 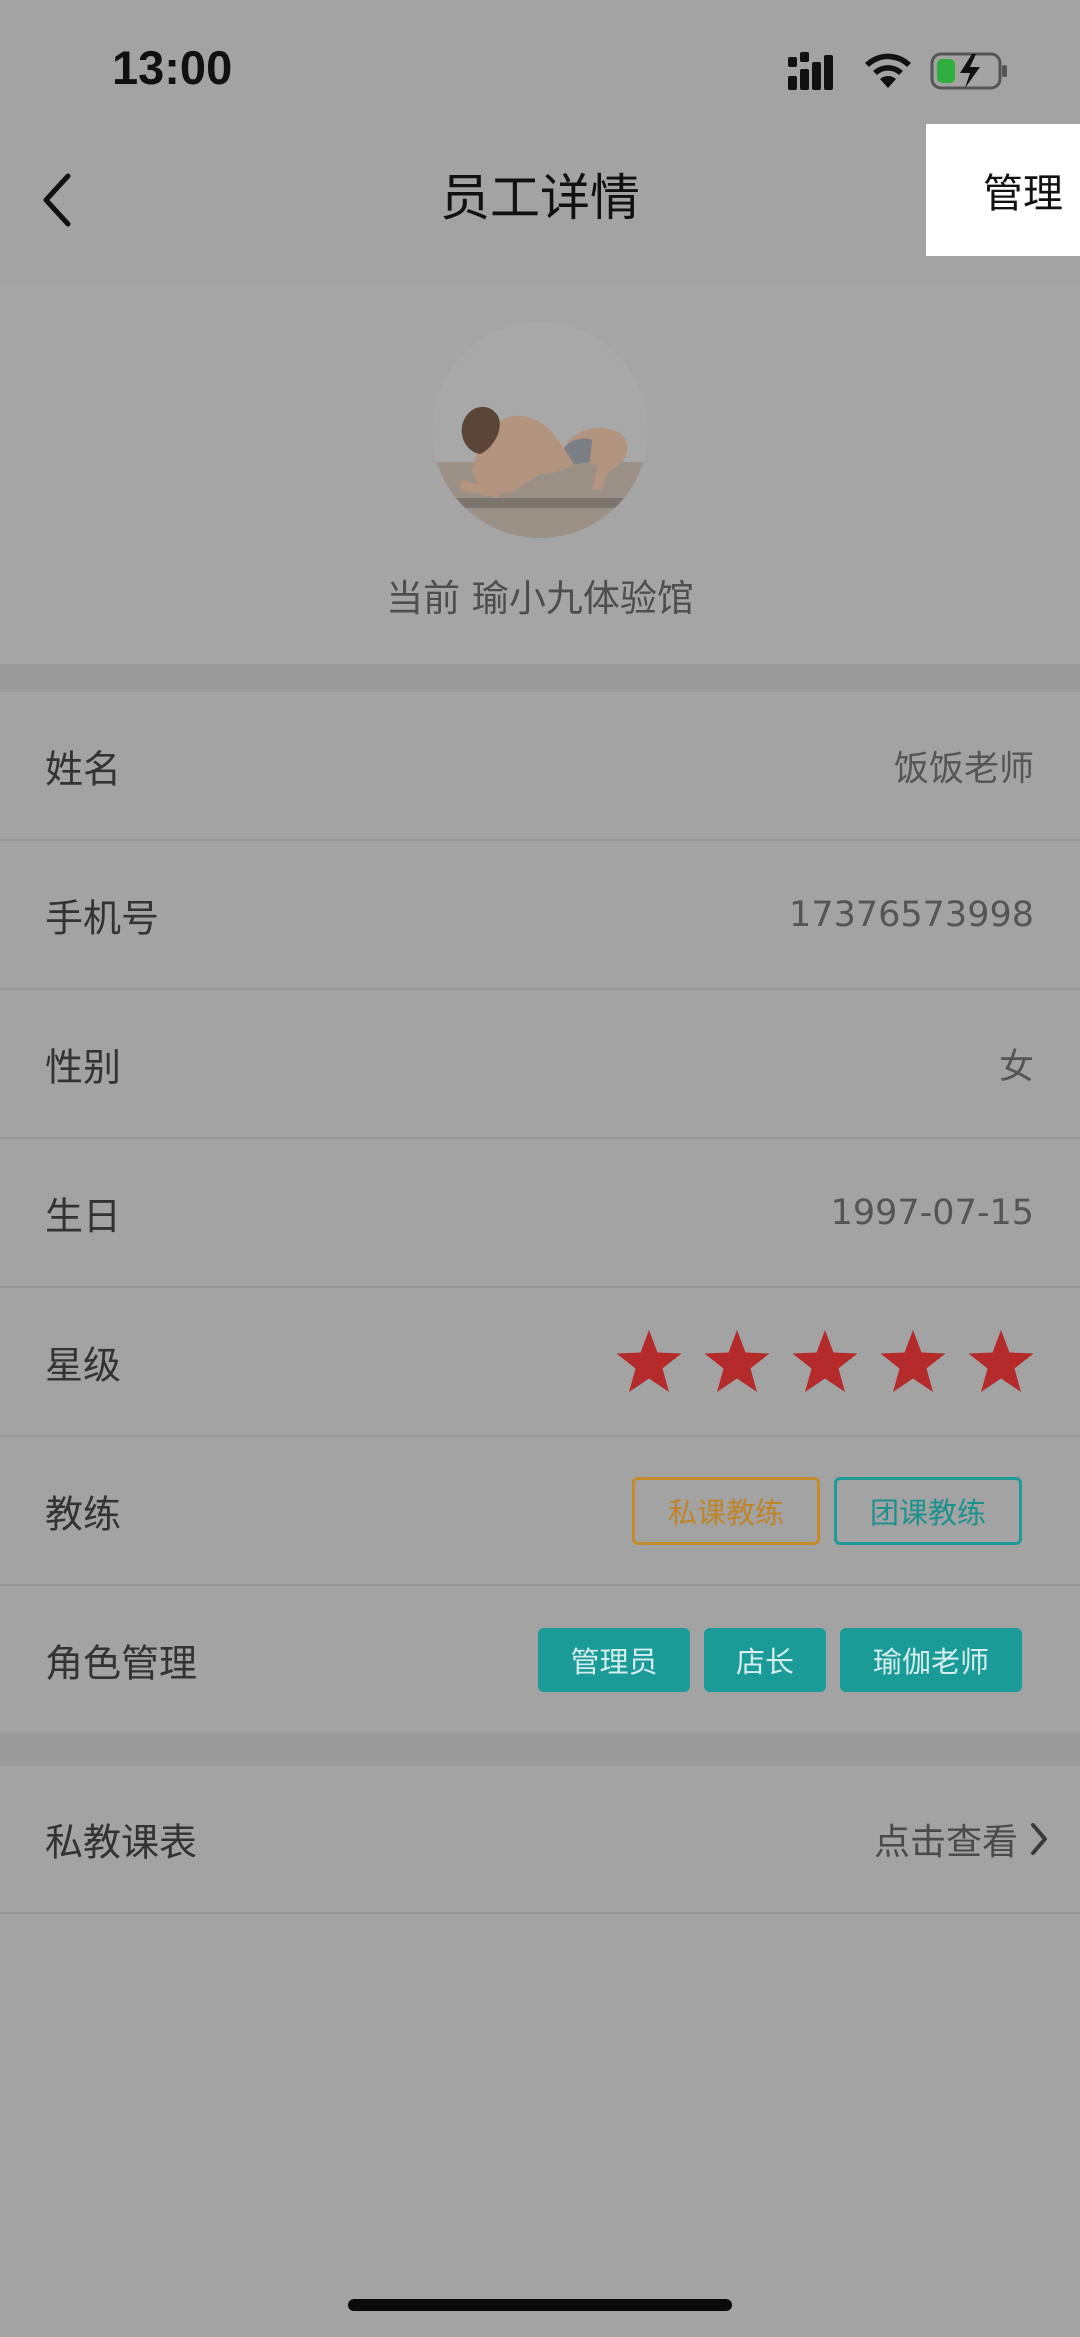 What do you see at coordinates (540, 598) in the screenshot?
I see `current-store: 当前 瑜小九体验馆` at bounding box center [540, 598].